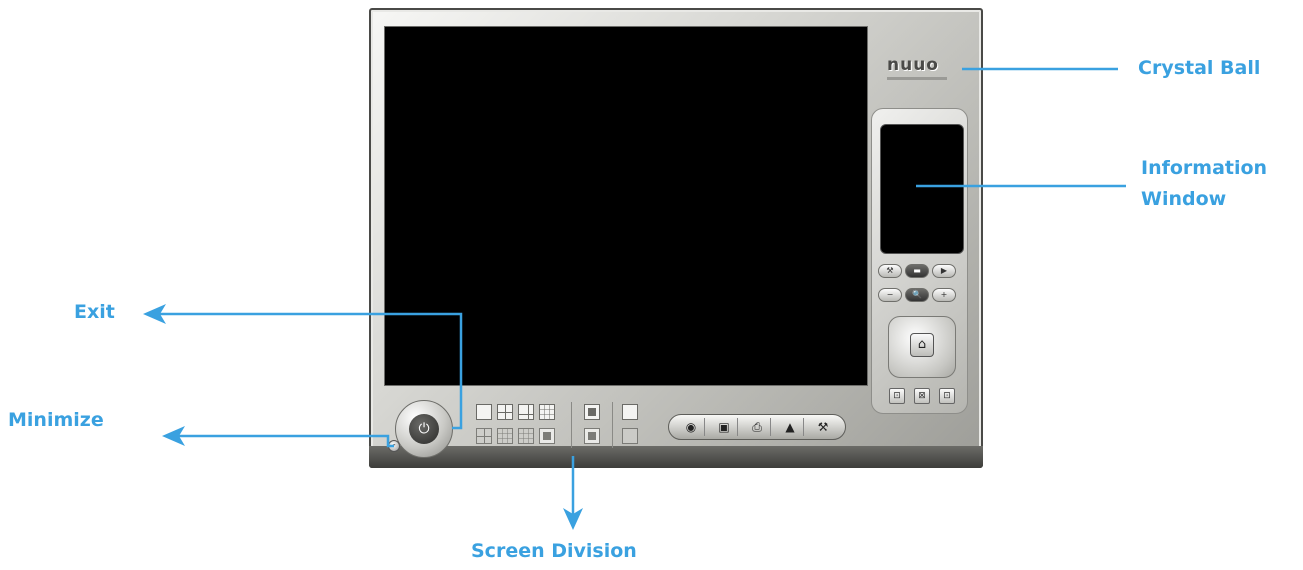  Describe the element at coordinates (554, 551) in the screenshot. I see `screen-division-label: Screen Division` at that location.